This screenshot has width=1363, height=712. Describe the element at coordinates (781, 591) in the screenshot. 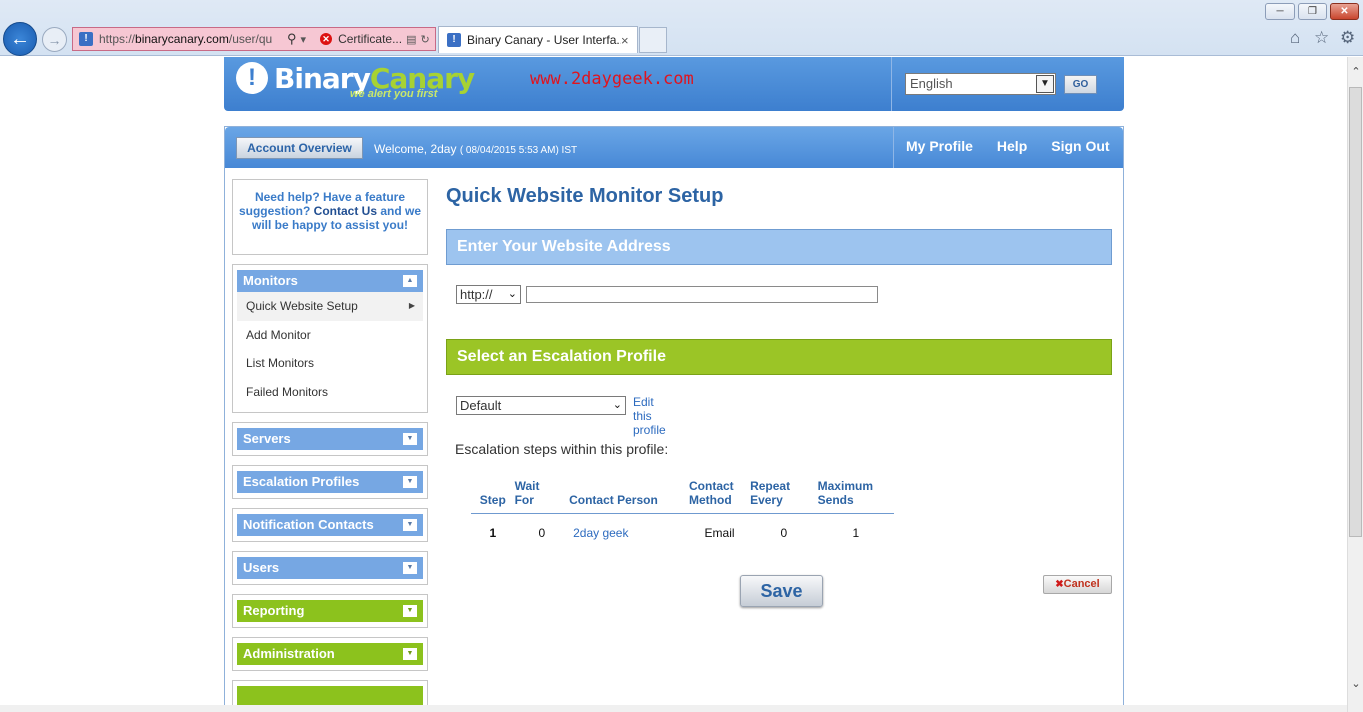

I see `save-button: Save` at that location.